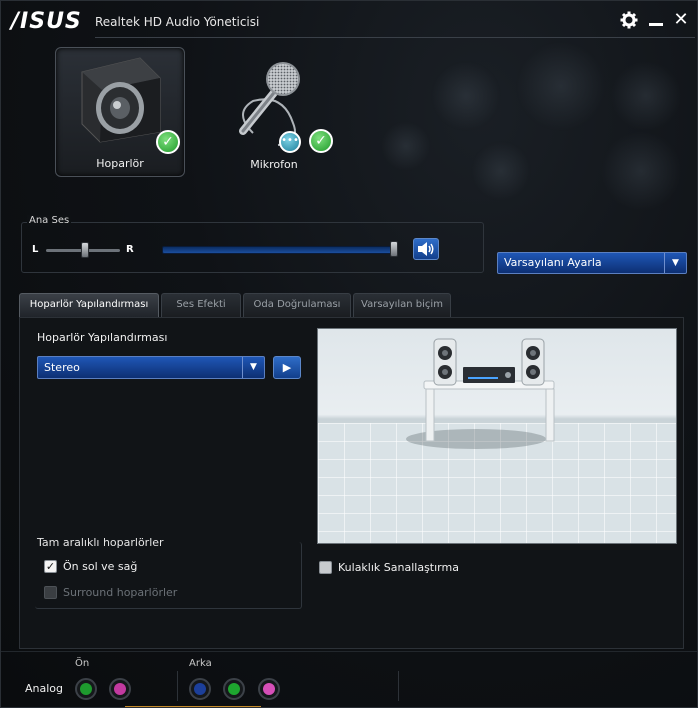 The image size is (698, 708). Describe the element at coordinates (177, 22) in the screenshot. I see `window-title: Realtek HD Audio Yöneticisi` at that location.